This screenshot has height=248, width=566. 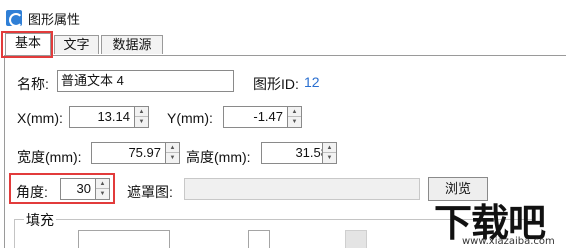 What do you see at coordinates (141, 112) in the screenshot?
I see `x-spin-up-icon: ▲` at bounding box center [141, 112].